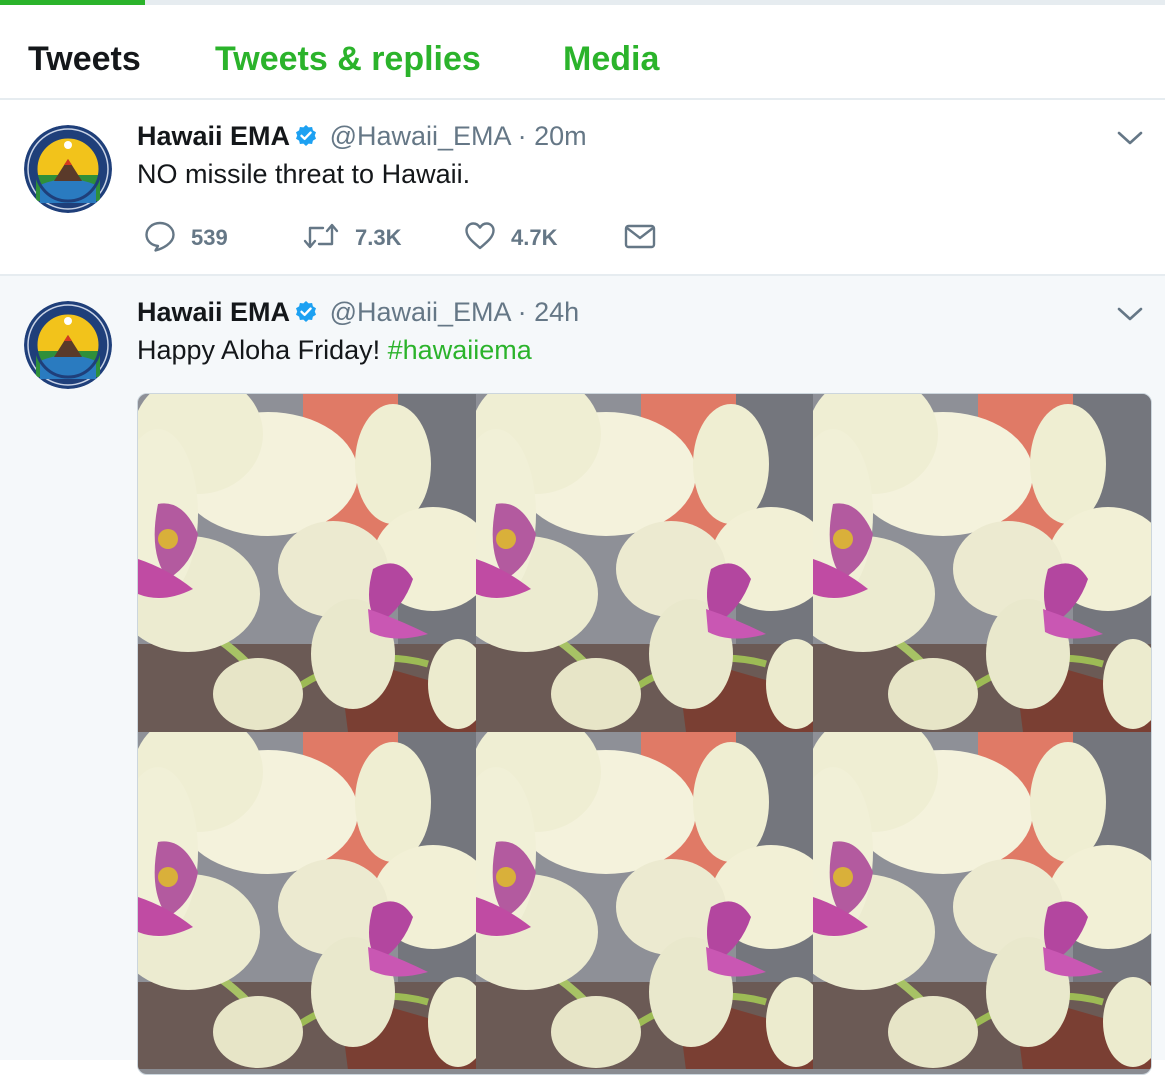 Image resolution: width=1165 pixels, height=1075 pixels. What do you see at coordinates (460, 350) in the screenshot?
I see `hashtag-link: #hawaiiema` at bounding box center [460, 350].